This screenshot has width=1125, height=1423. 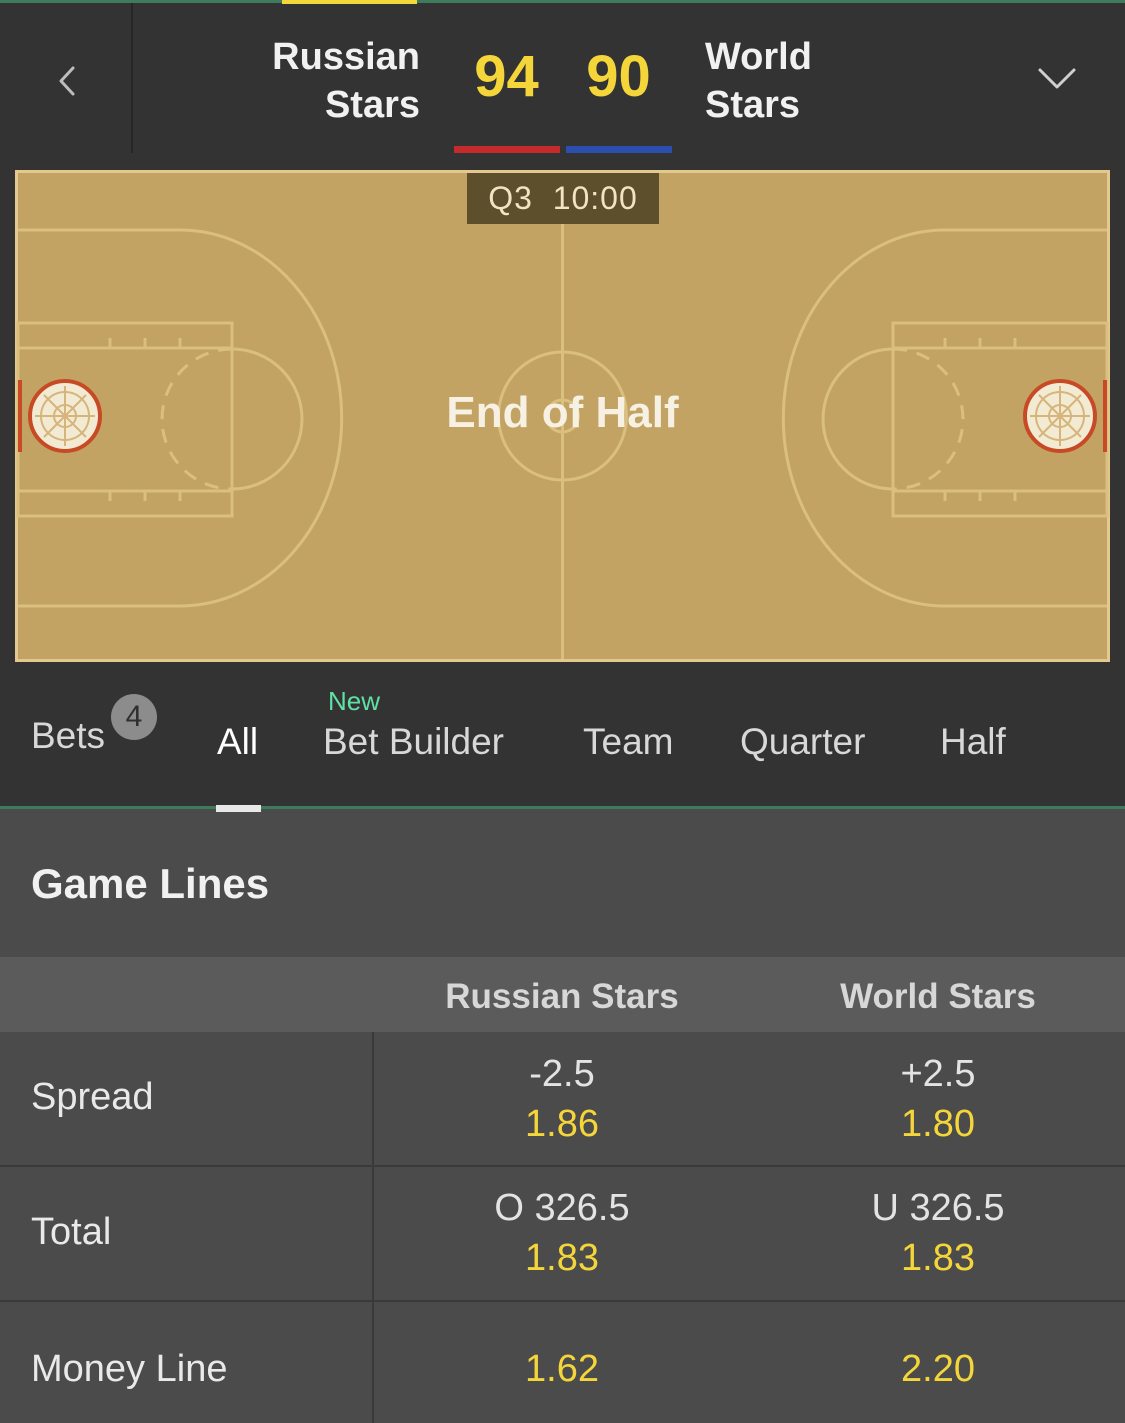 I want to click on selection-odds: 1.62, so click(x=562, y=1369).